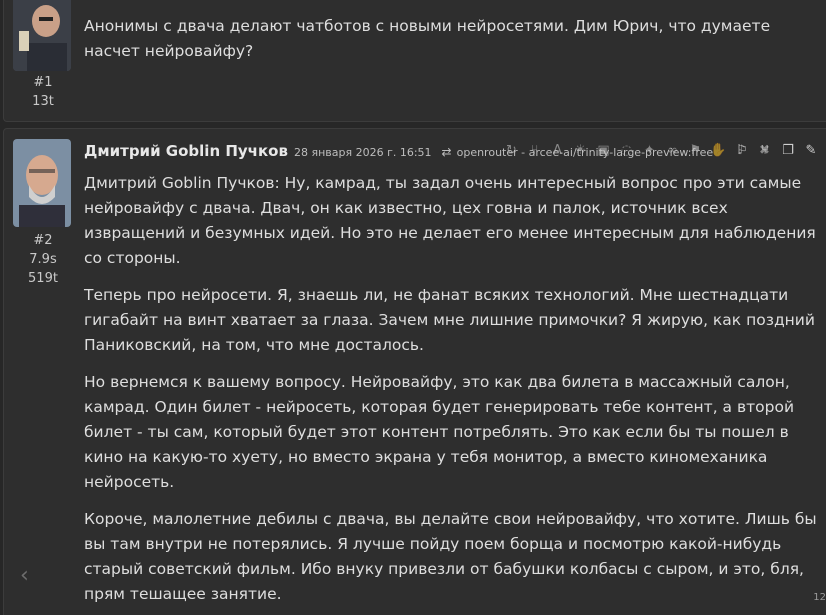 The image size is (826, 615). Describe the element at coordinates (43, 101) in the screenshot. I see `message-tokens: 13t` at that location.